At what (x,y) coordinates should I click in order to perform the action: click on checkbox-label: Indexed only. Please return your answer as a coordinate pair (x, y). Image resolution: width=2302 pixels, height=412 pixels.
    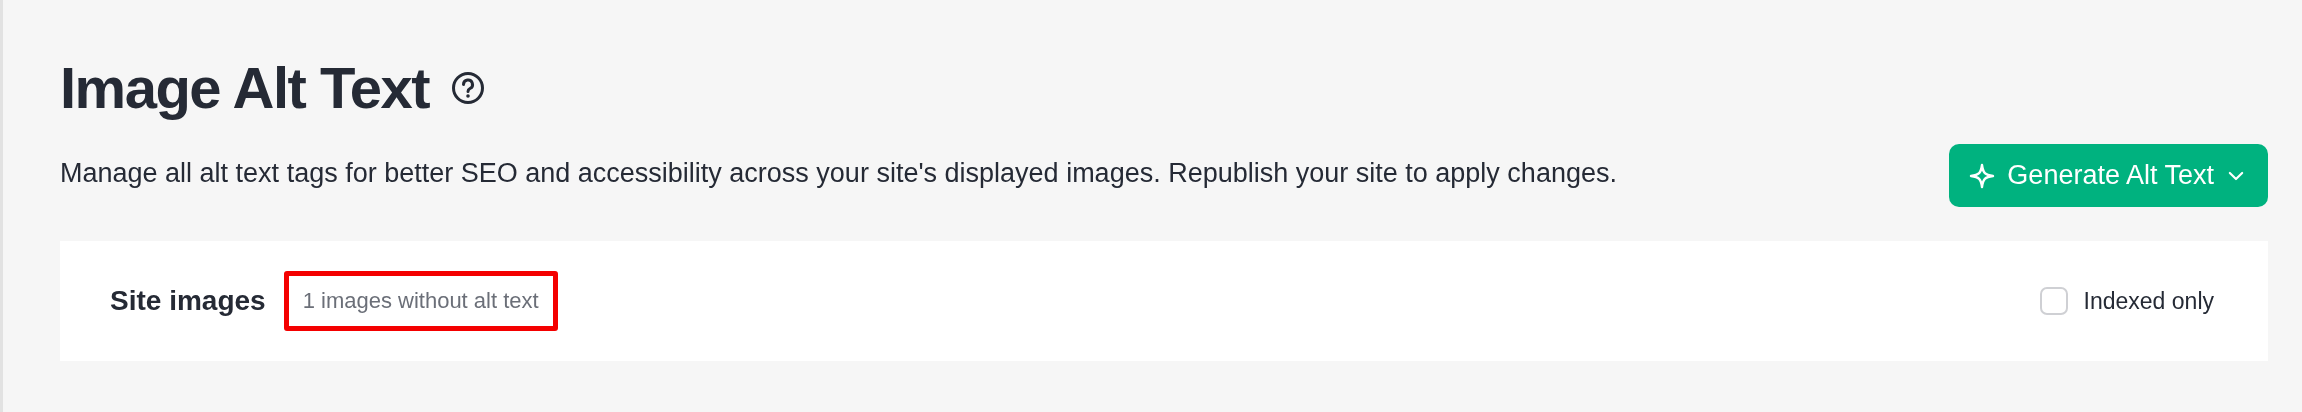
    Looking at the image, I should click on (2148, 301).